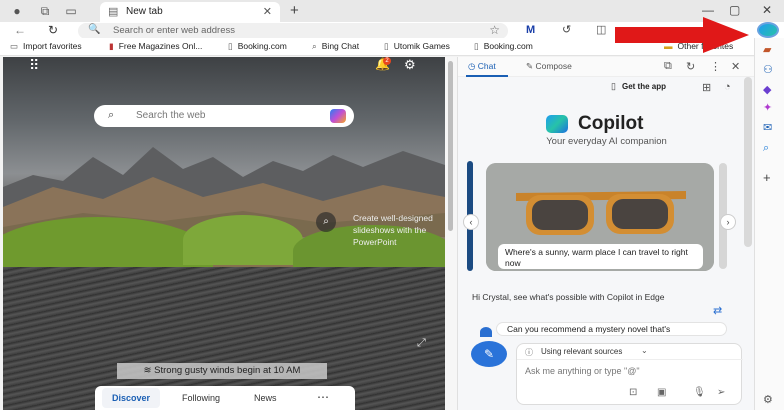 Image resolution: width=784 pixels, height=410 pixels. What do you see at coordinates (767, 10) in the screenshot?
I see `close-window-button: ✕` at bounding box center [767, 10].